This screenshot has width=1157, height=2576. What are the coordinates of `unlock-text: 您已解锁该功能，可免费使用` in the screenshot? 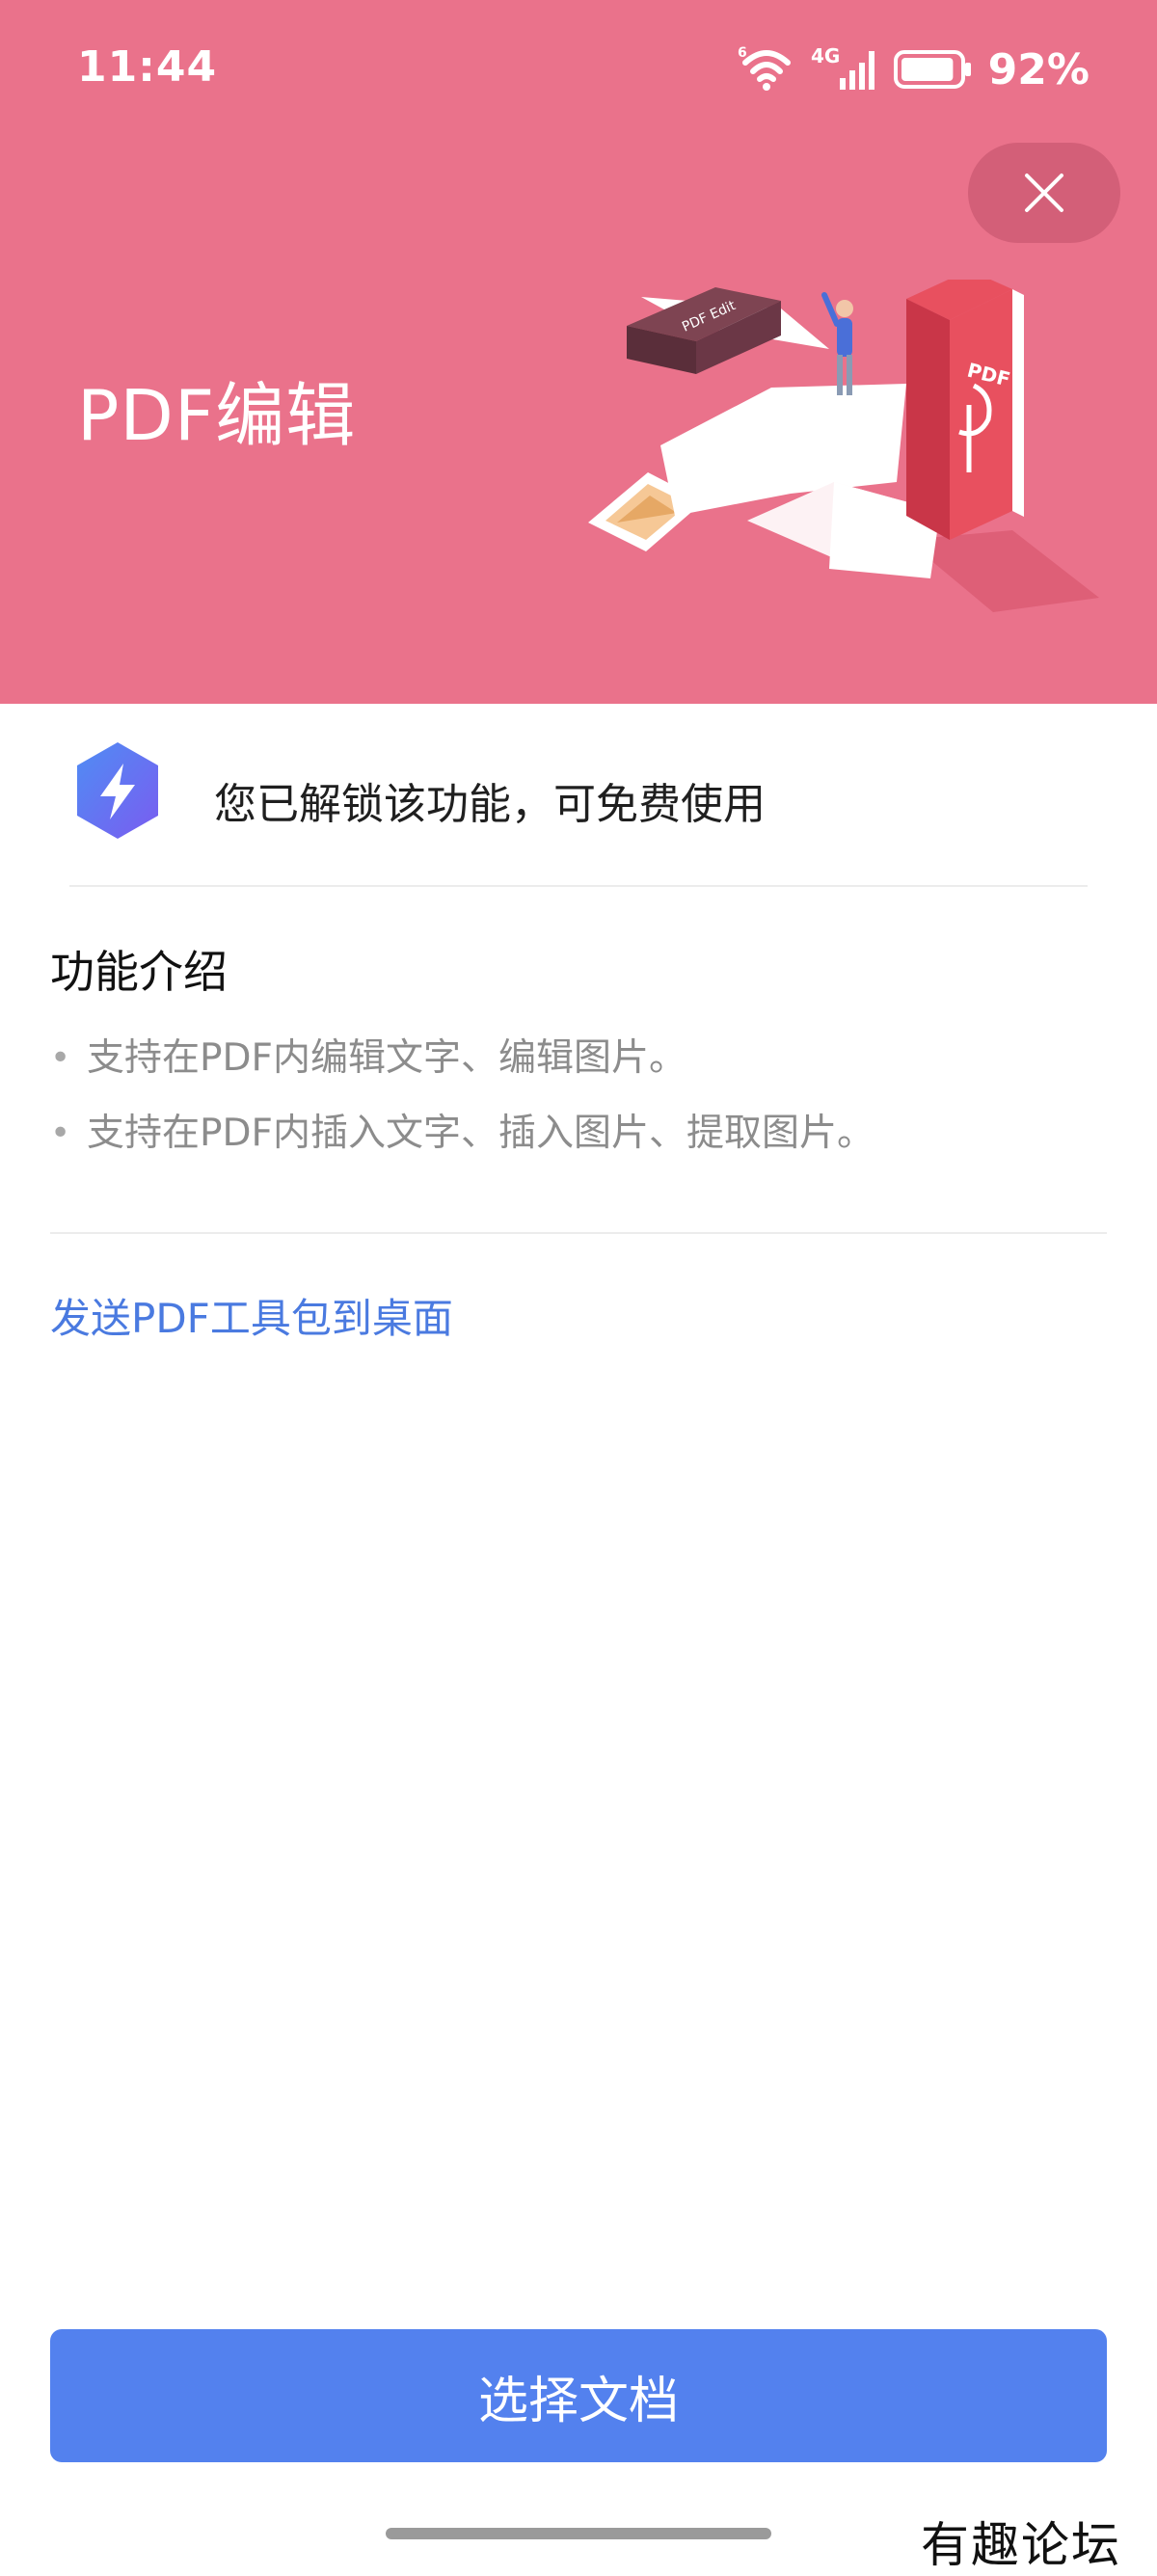 It's located at (490, 804).